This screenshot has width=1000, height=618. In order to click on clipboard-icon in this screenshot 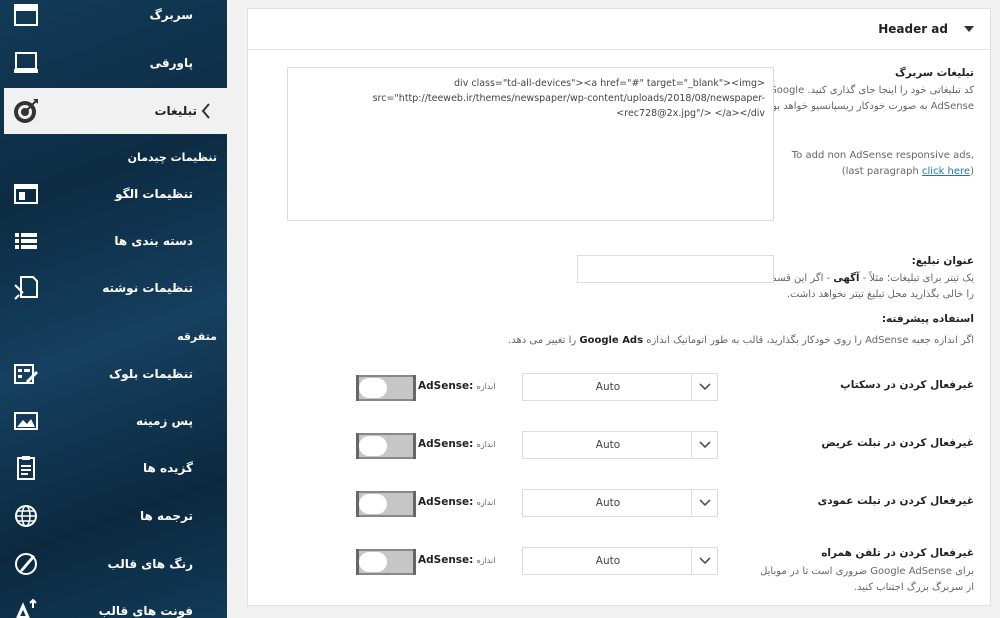, I will do `click(26, 468)`.